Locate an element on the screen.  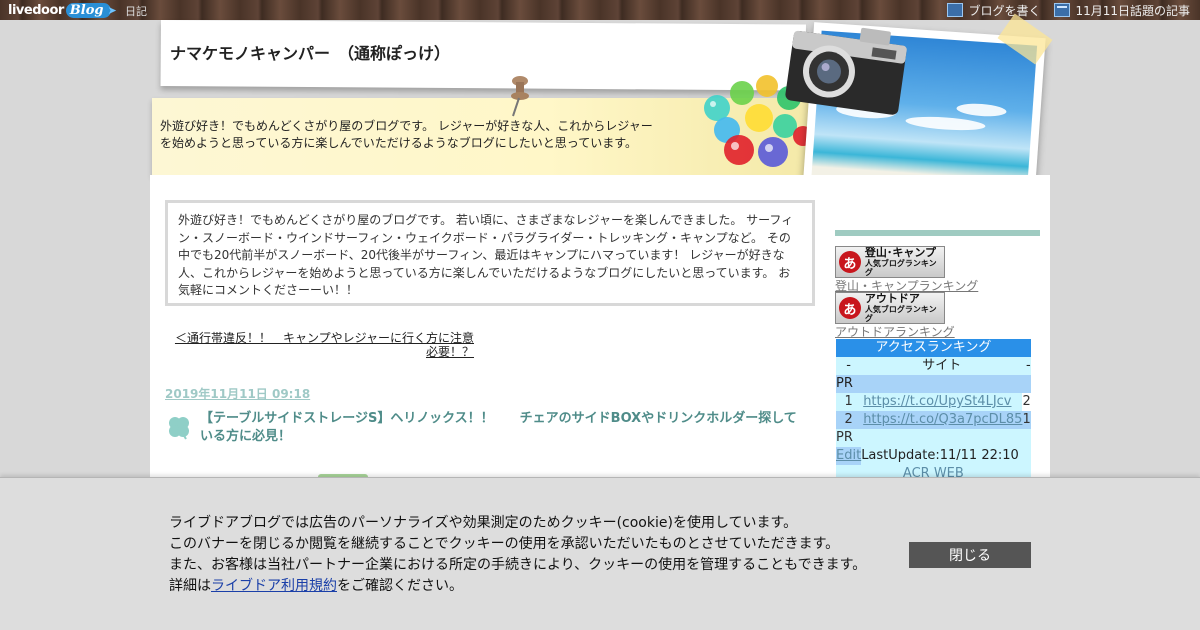
table-row: 1 https://t.co/UpySt4LJcv 2 is located at coordinates (933, 402).